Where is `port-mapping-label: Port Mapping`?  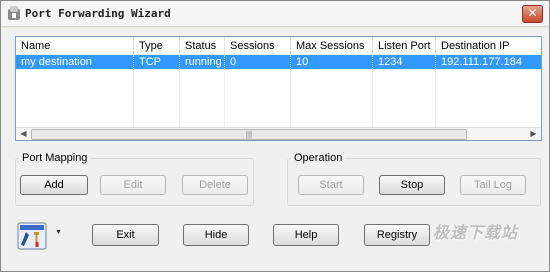
port-mapping-label: Port Mapping is located at coordinates (55, 158).